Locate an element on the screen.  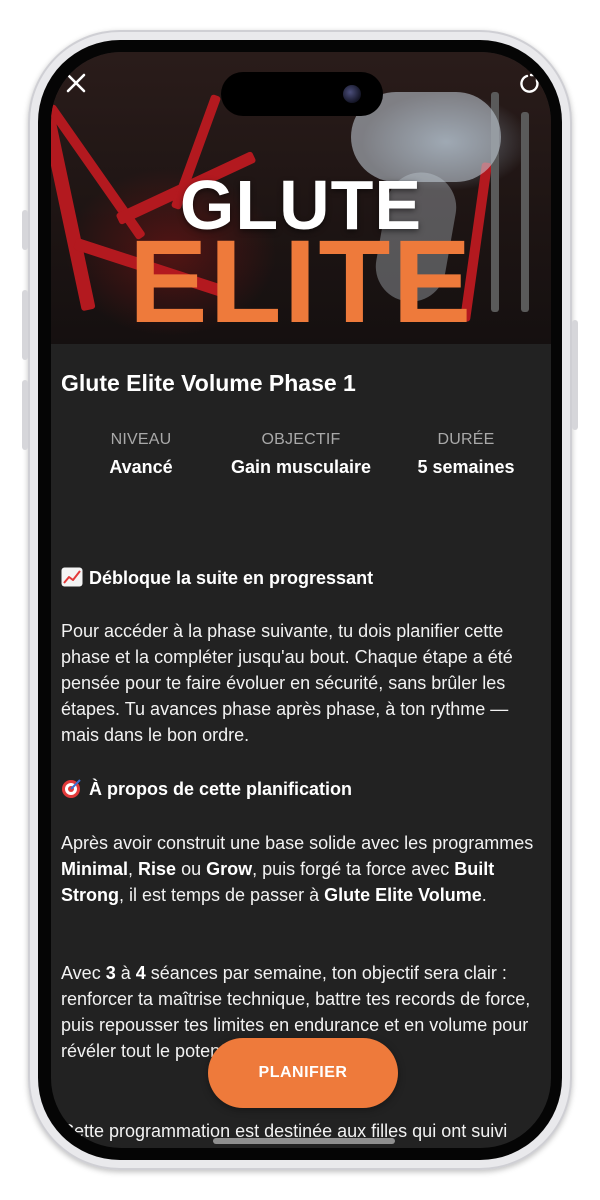
device-power-button is located at coordinates (575, 375).